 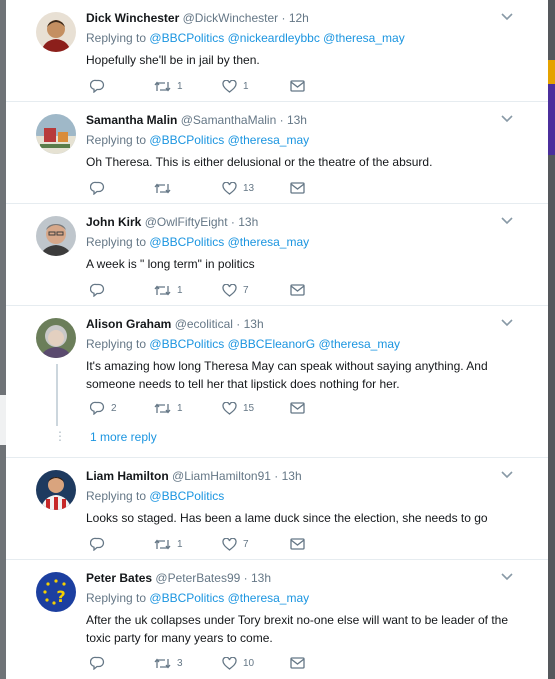 What do you see at coordinates (229, 120) in the screenshot?
I see `author-handle: @SamanthaMalin` at bounding box center [229, 120].